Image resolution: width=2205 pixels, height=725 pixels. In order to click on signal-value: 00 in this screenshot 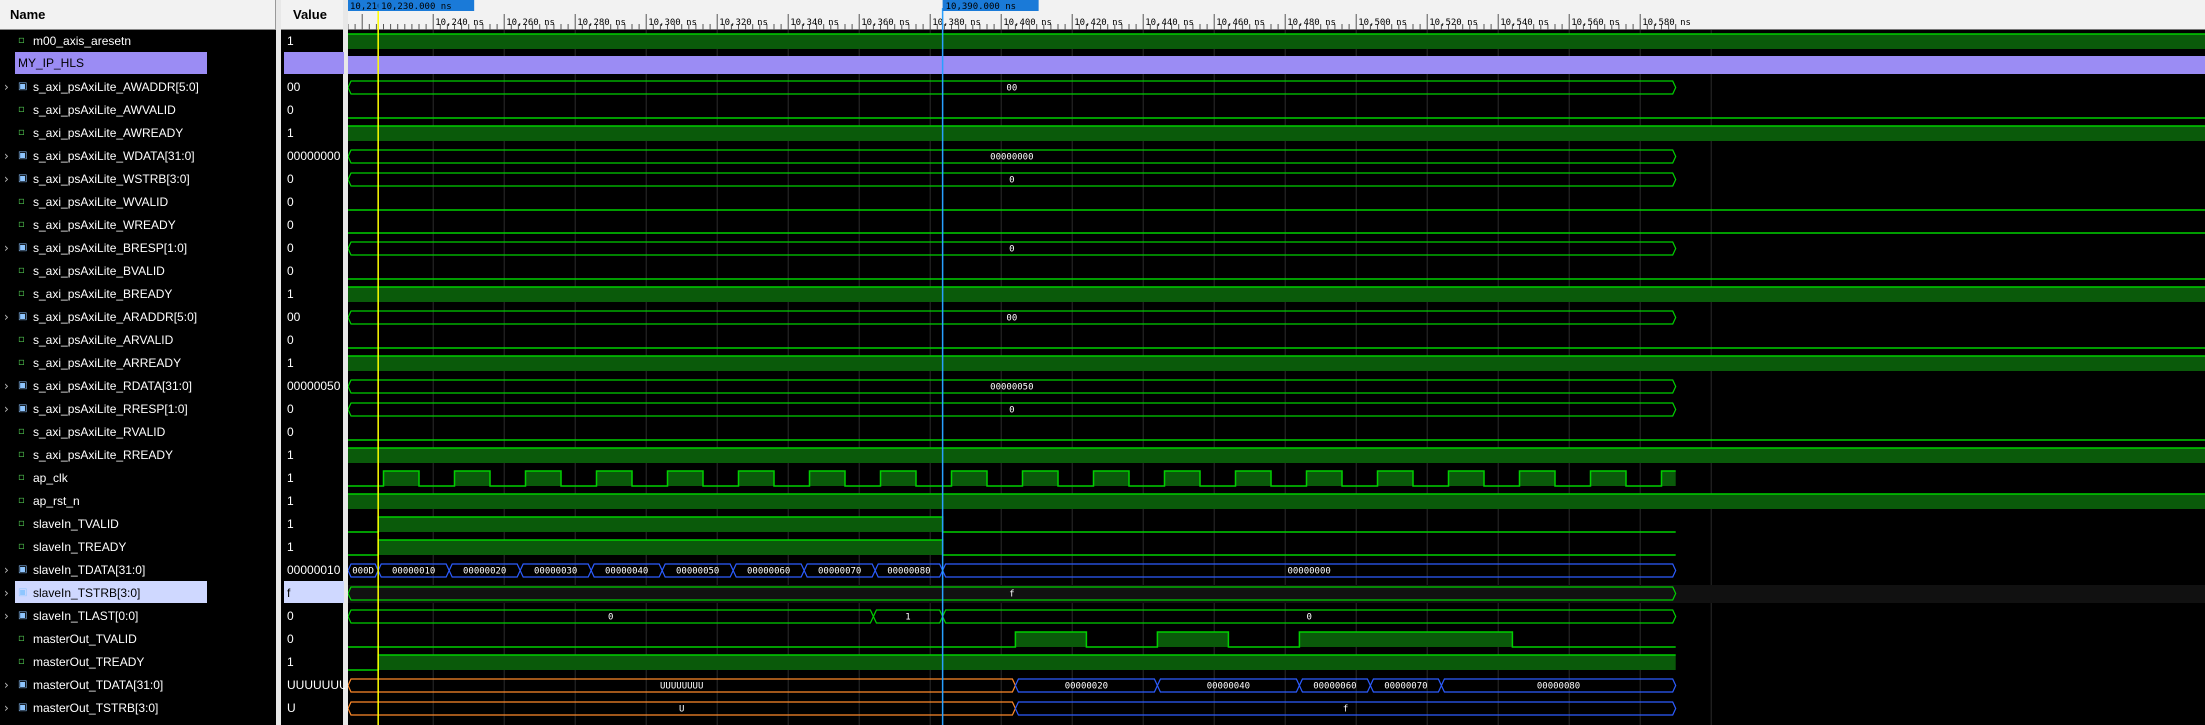, I will do `click(294, 317)`.